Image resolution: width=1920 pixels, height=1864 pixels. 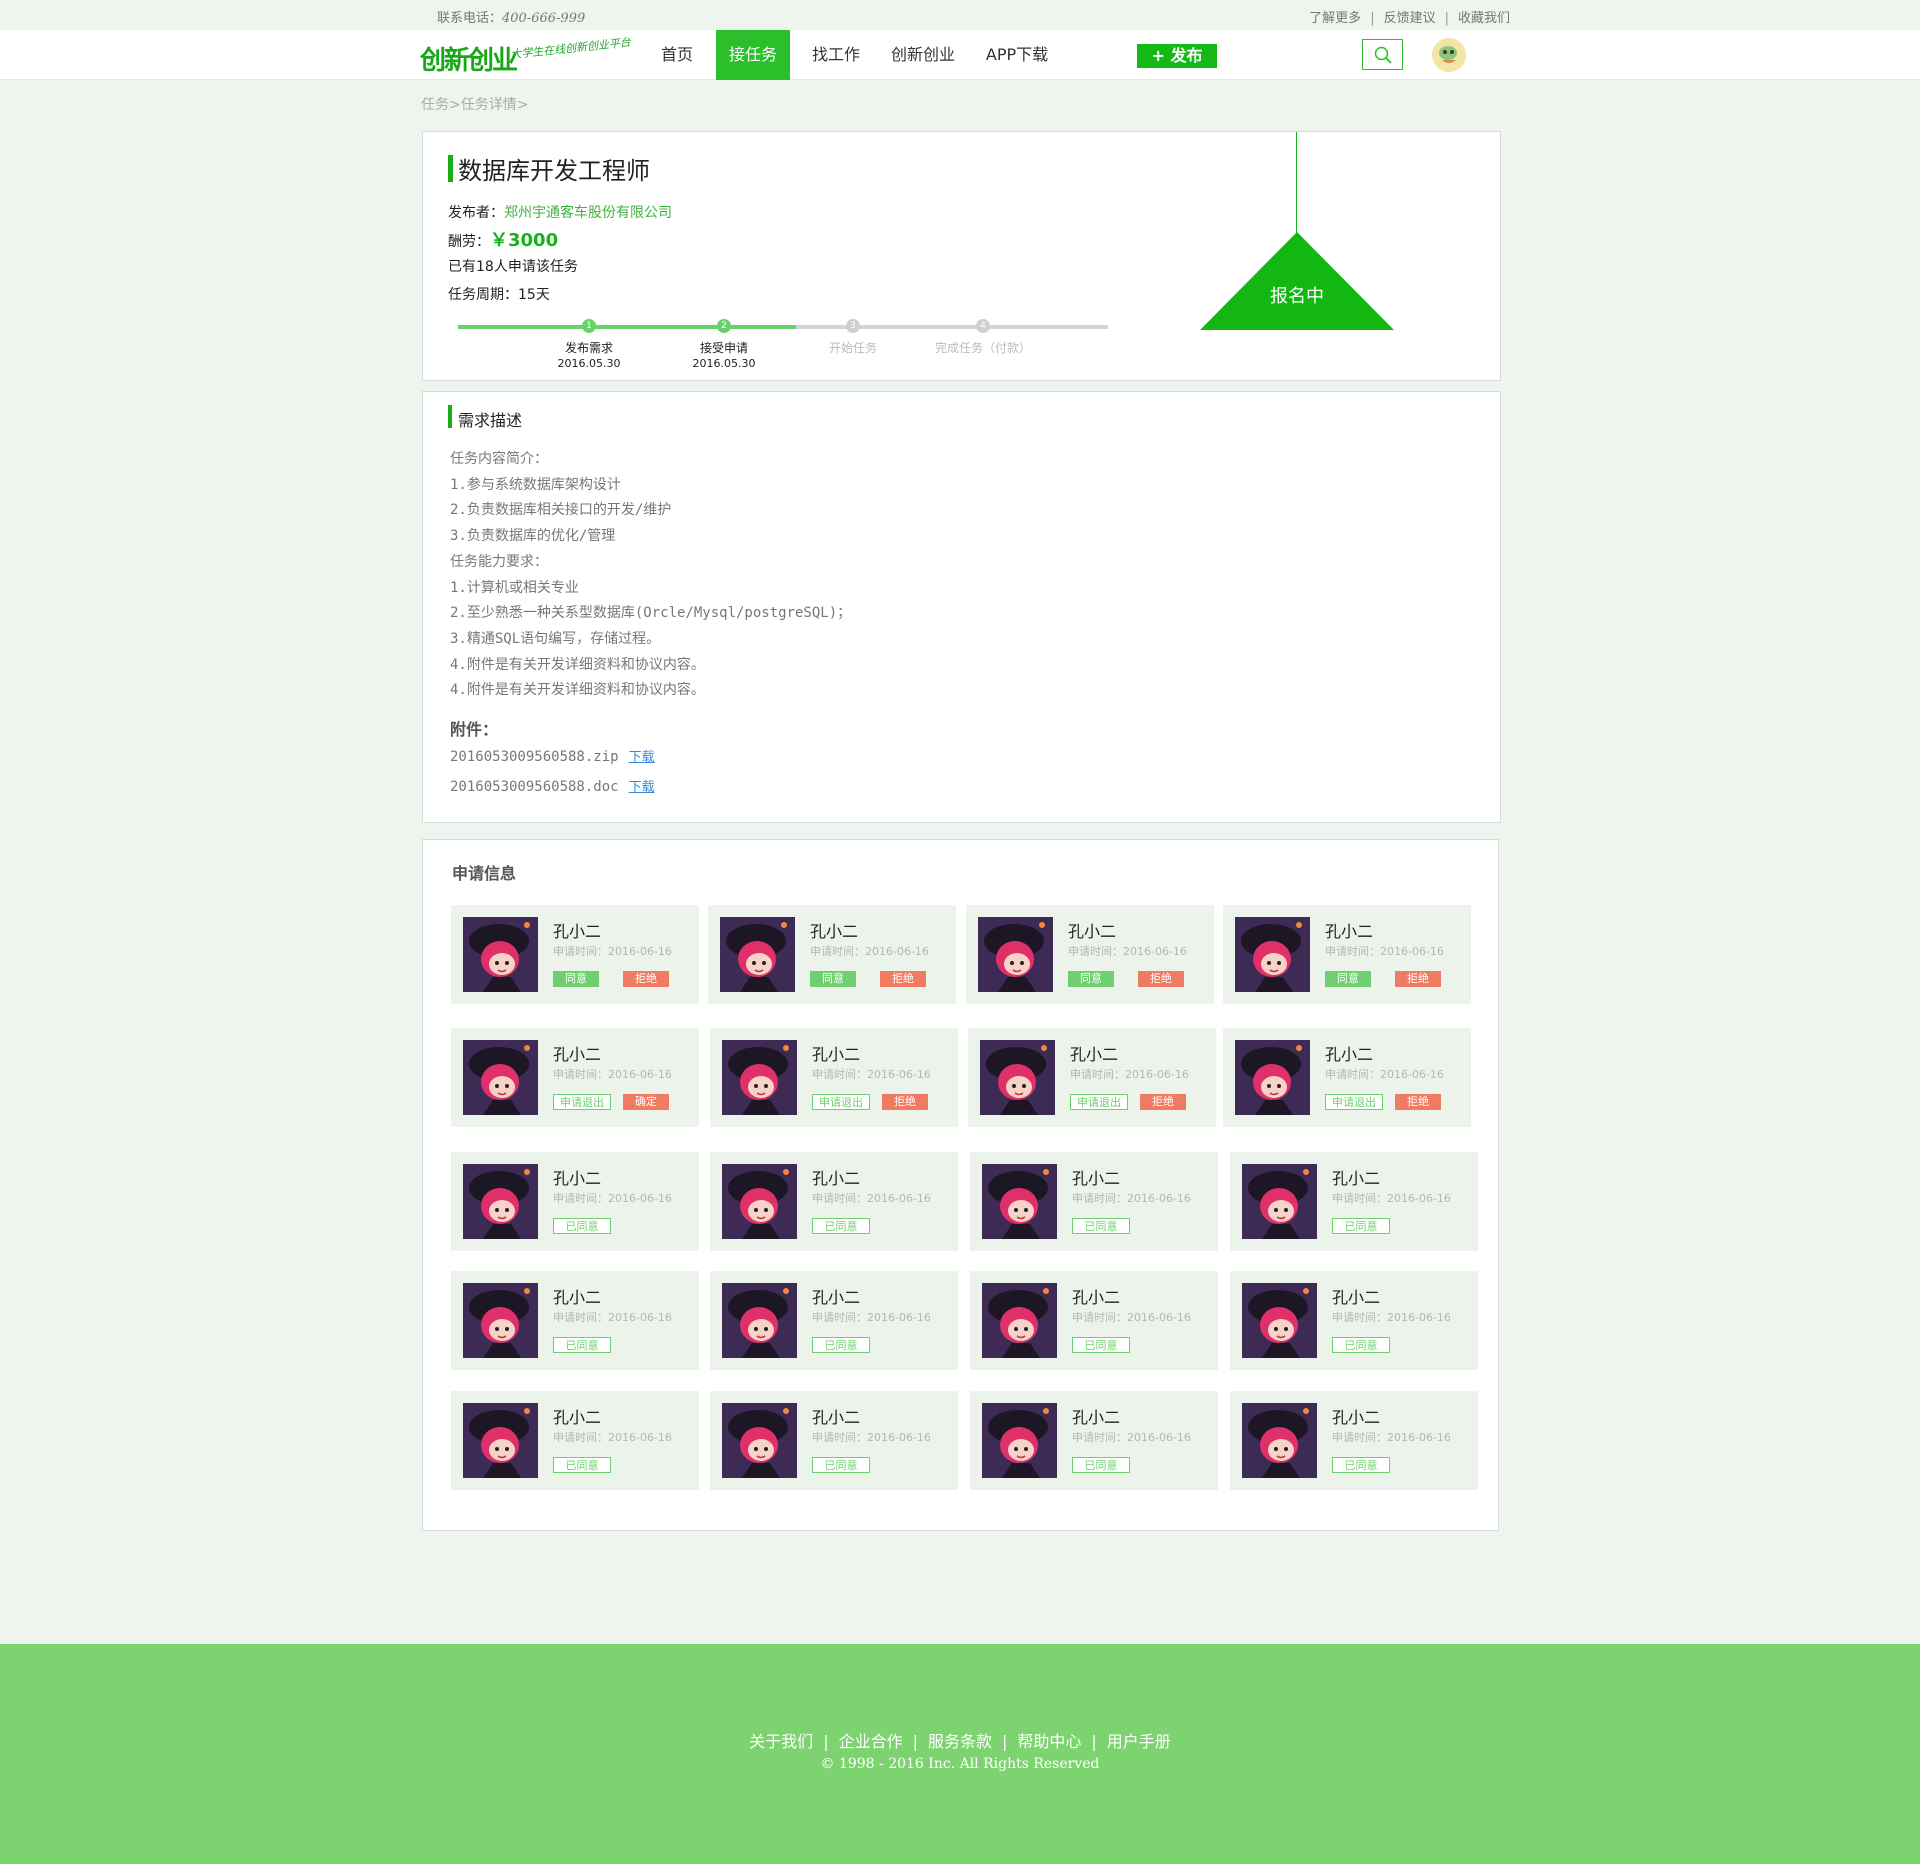 I want to click on top-link-feedback: 反馈建议, so click(x=1410, y=18).